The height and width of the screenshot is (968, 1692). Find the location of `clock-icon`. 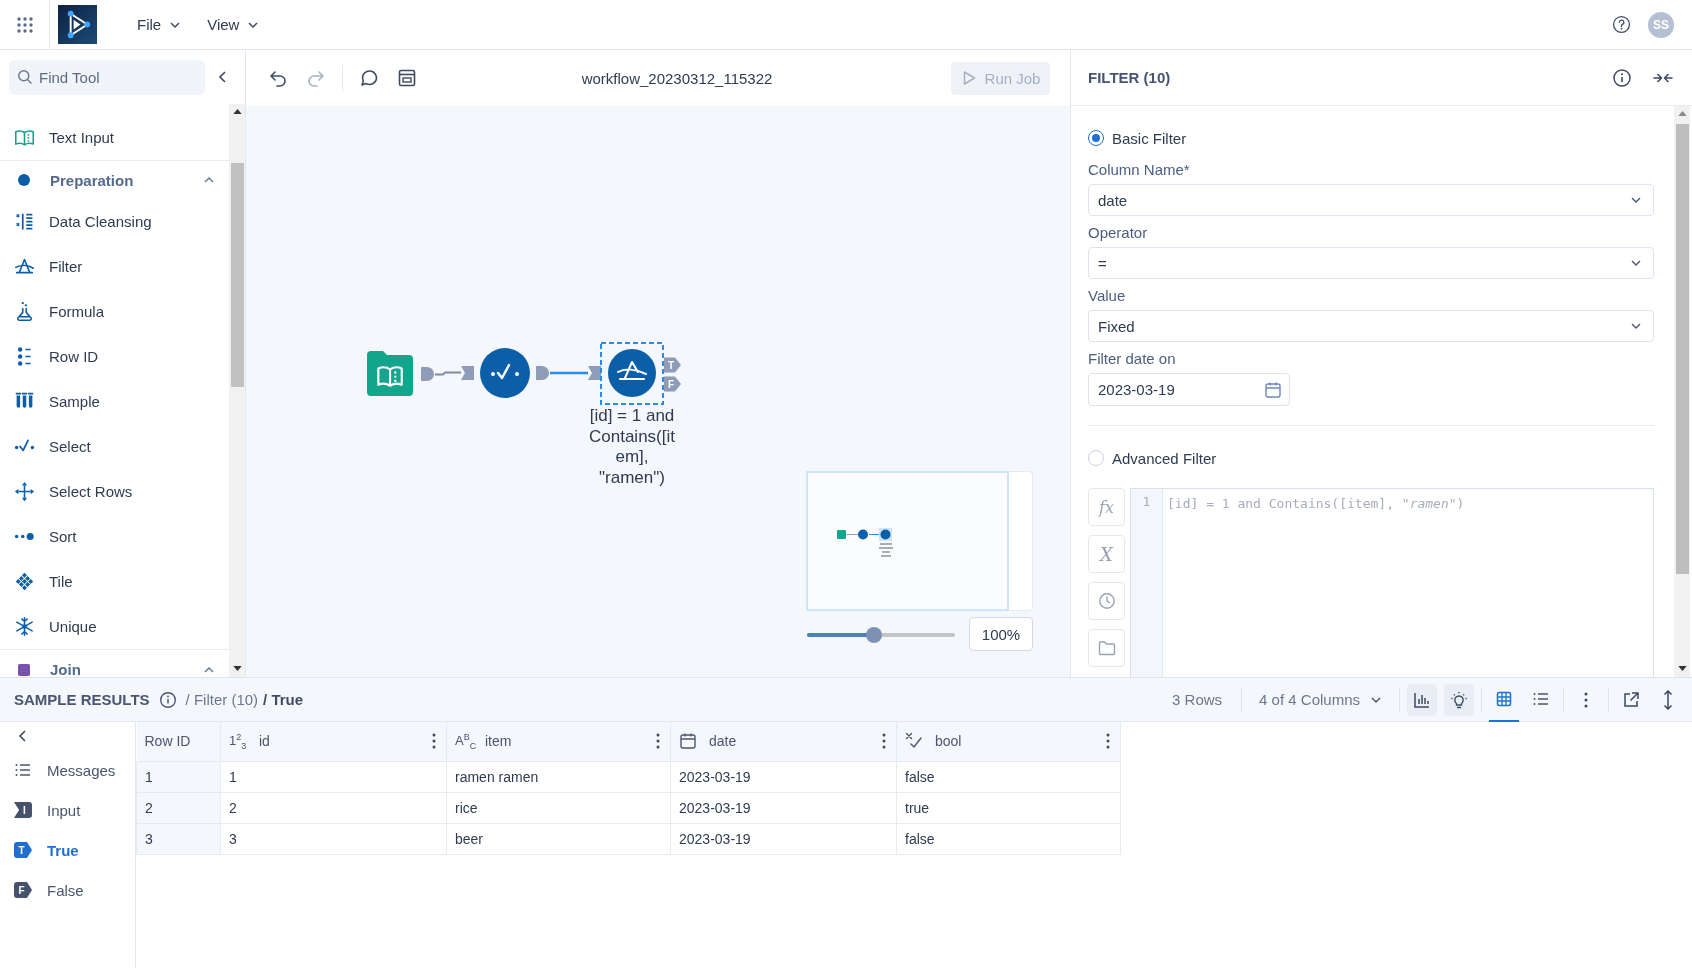

clock-icon is located at coordinates (1106, 601).